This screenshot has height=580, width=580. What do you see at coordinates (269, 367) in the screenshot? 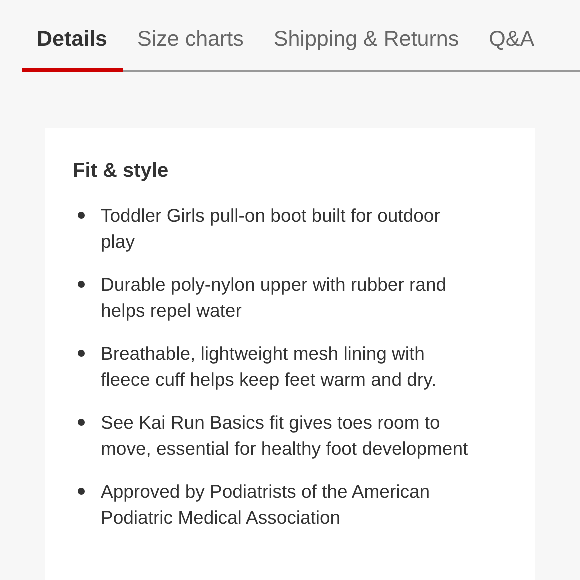
I see `bullet-text: Breathable, lightweight mesh lining with fleece cuff helps keep feet warm and dry.` at bounding box center [269, 367].